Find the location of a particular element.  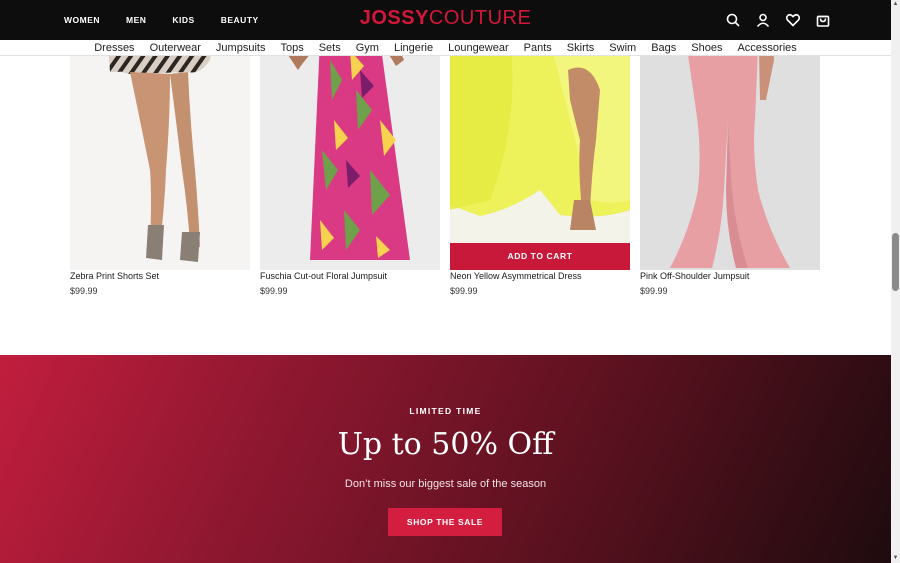

bag-icon is located at coordinates (823, 20).